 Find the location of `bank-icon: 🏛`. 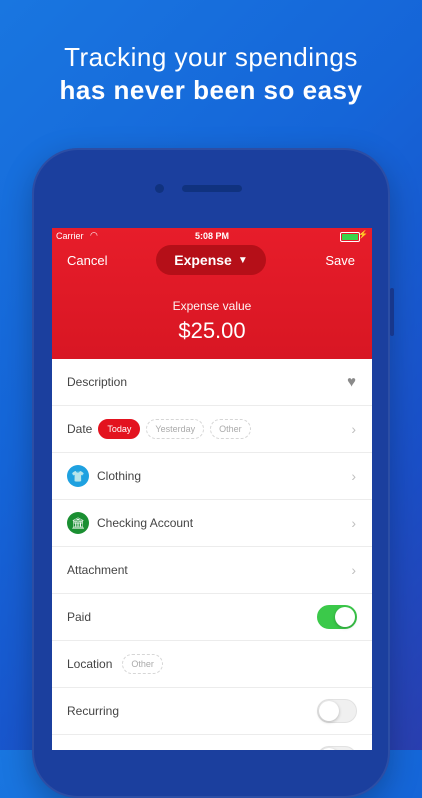

bank-icon: 🏛 is located at coordinates (78, 523).